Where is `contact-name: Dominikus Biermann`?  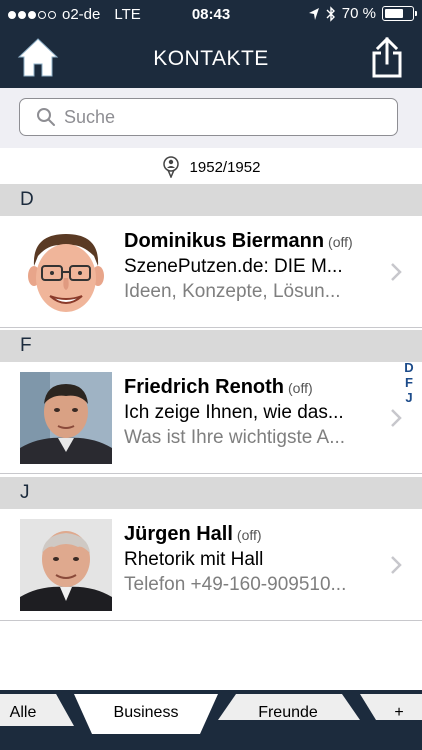 contact-name: Dominikus Biermann is located at coordinates (224, 241).